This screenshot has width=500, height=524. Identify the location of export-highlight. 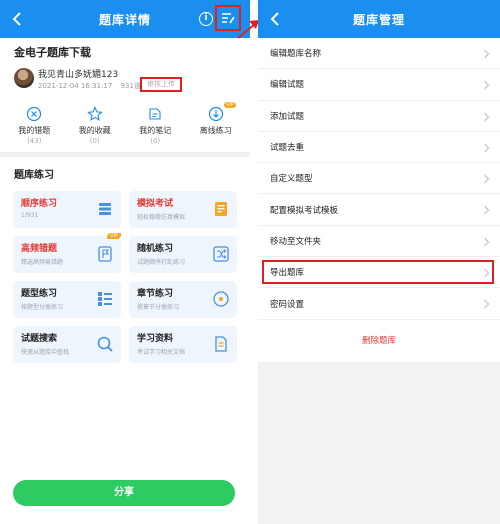
(378, 272).